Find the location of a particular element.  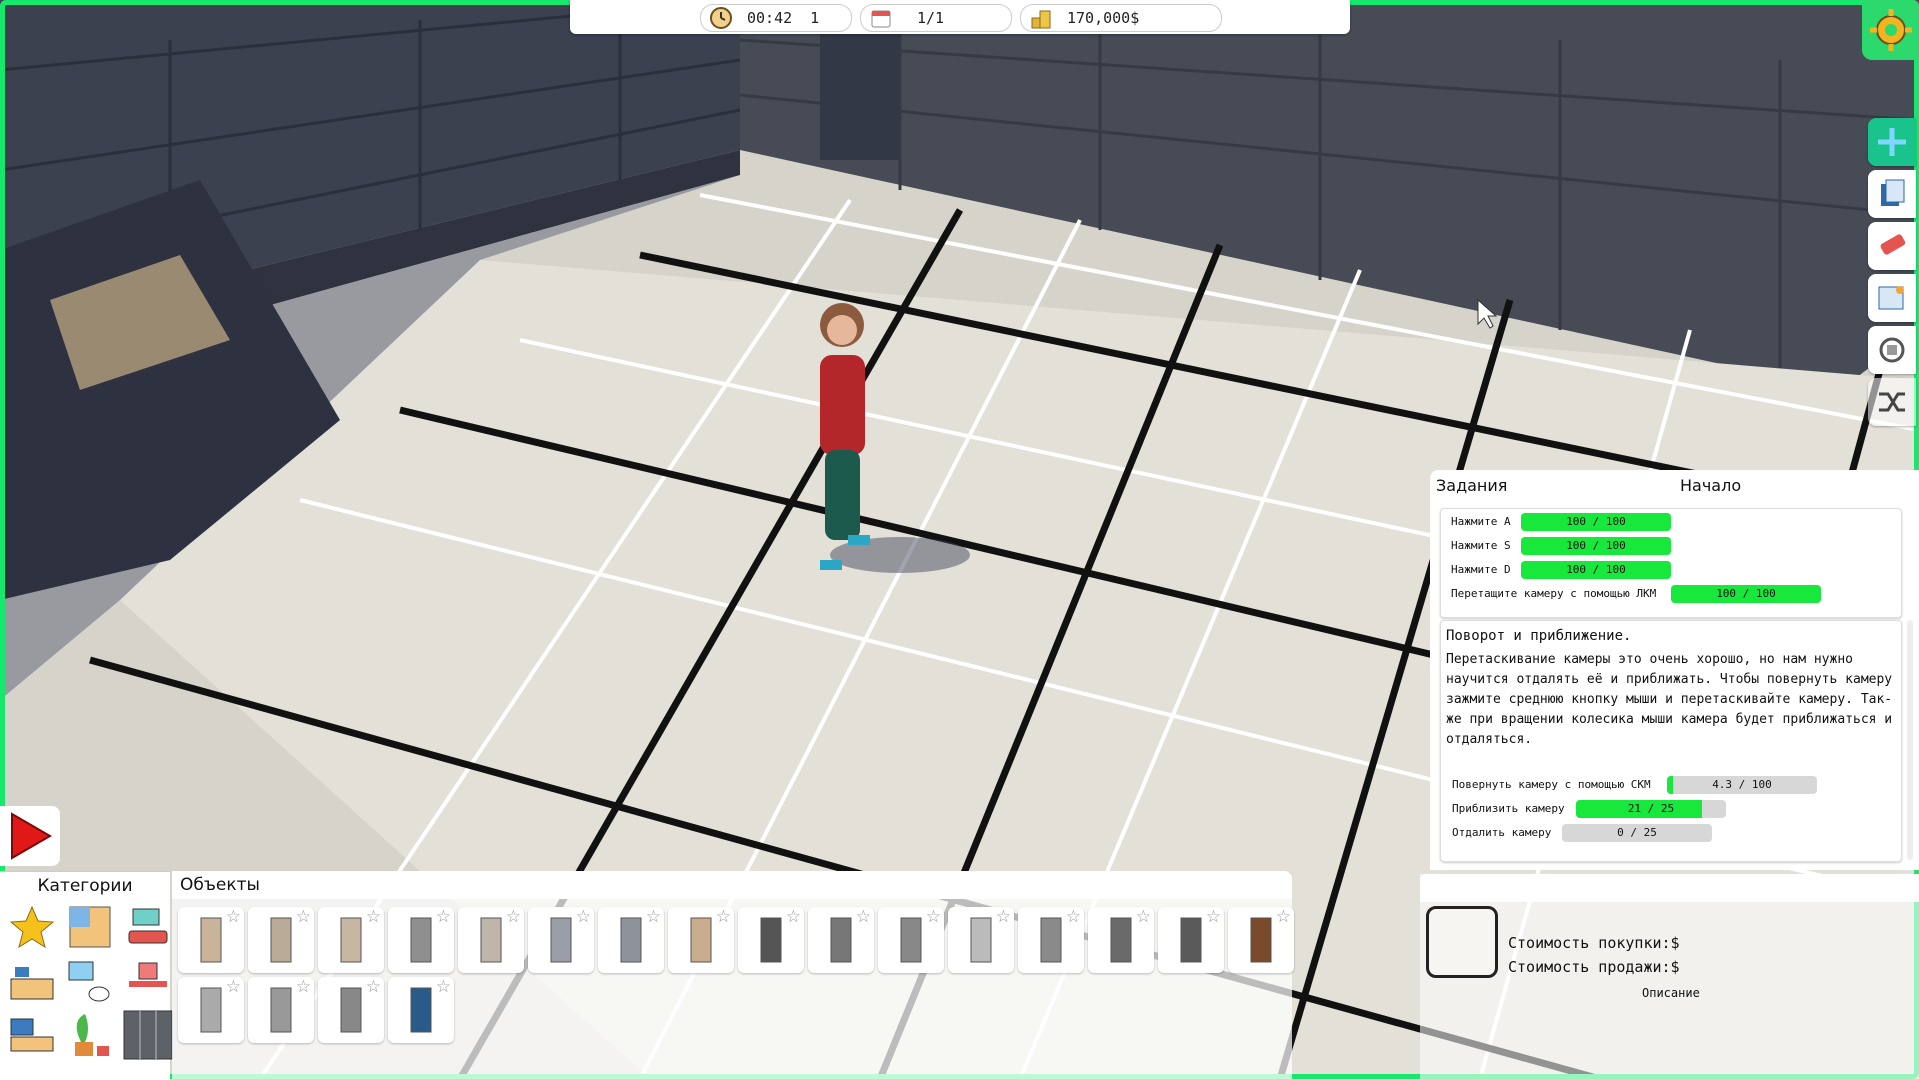

category-favorites is located at coordinates (32, 927).